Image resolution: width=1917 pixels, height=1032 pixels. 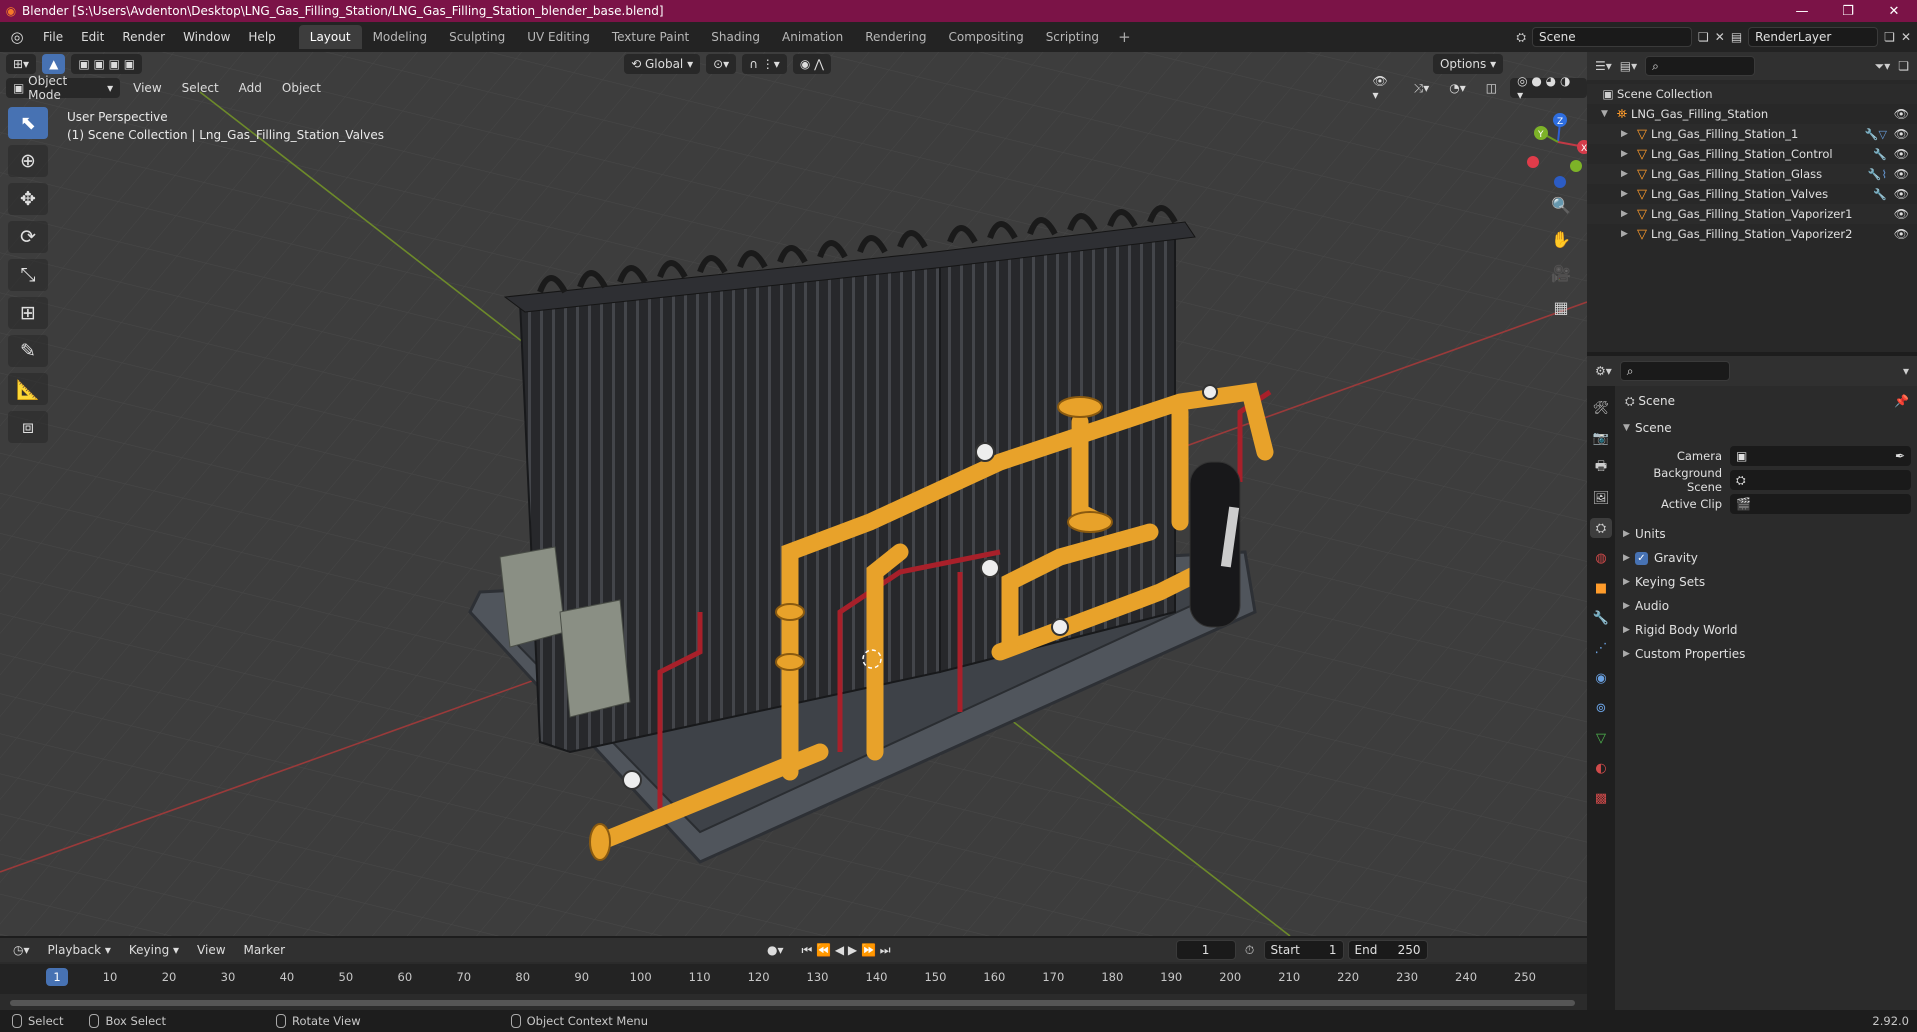 What do you see at coordinates (250, 88) in the screenshot?
I see `menu-add: Add` at bounding box center [250, 88].